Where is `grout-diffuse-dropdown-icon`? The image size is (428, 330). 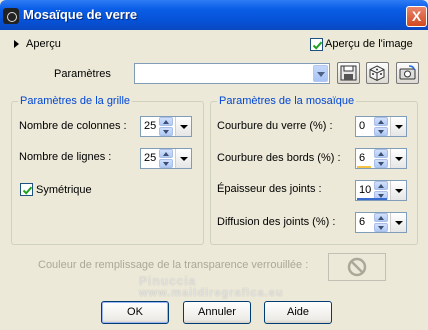
grout-diffuse-dropdown-icon is located at coordinates (398, 222).